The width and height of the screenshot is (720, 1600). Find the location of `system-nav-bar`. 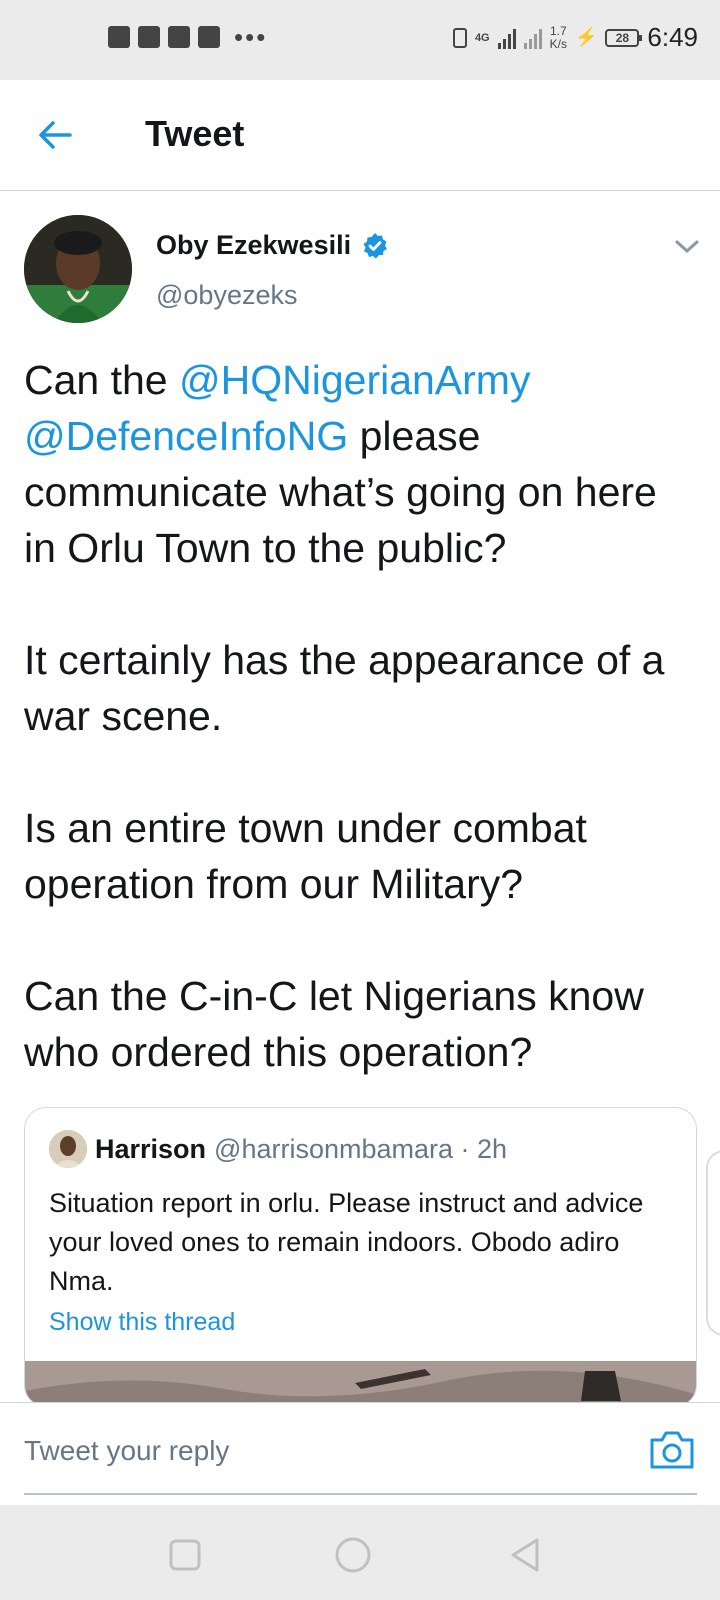

system-nav-bar is located at coordinates (360, 1552).